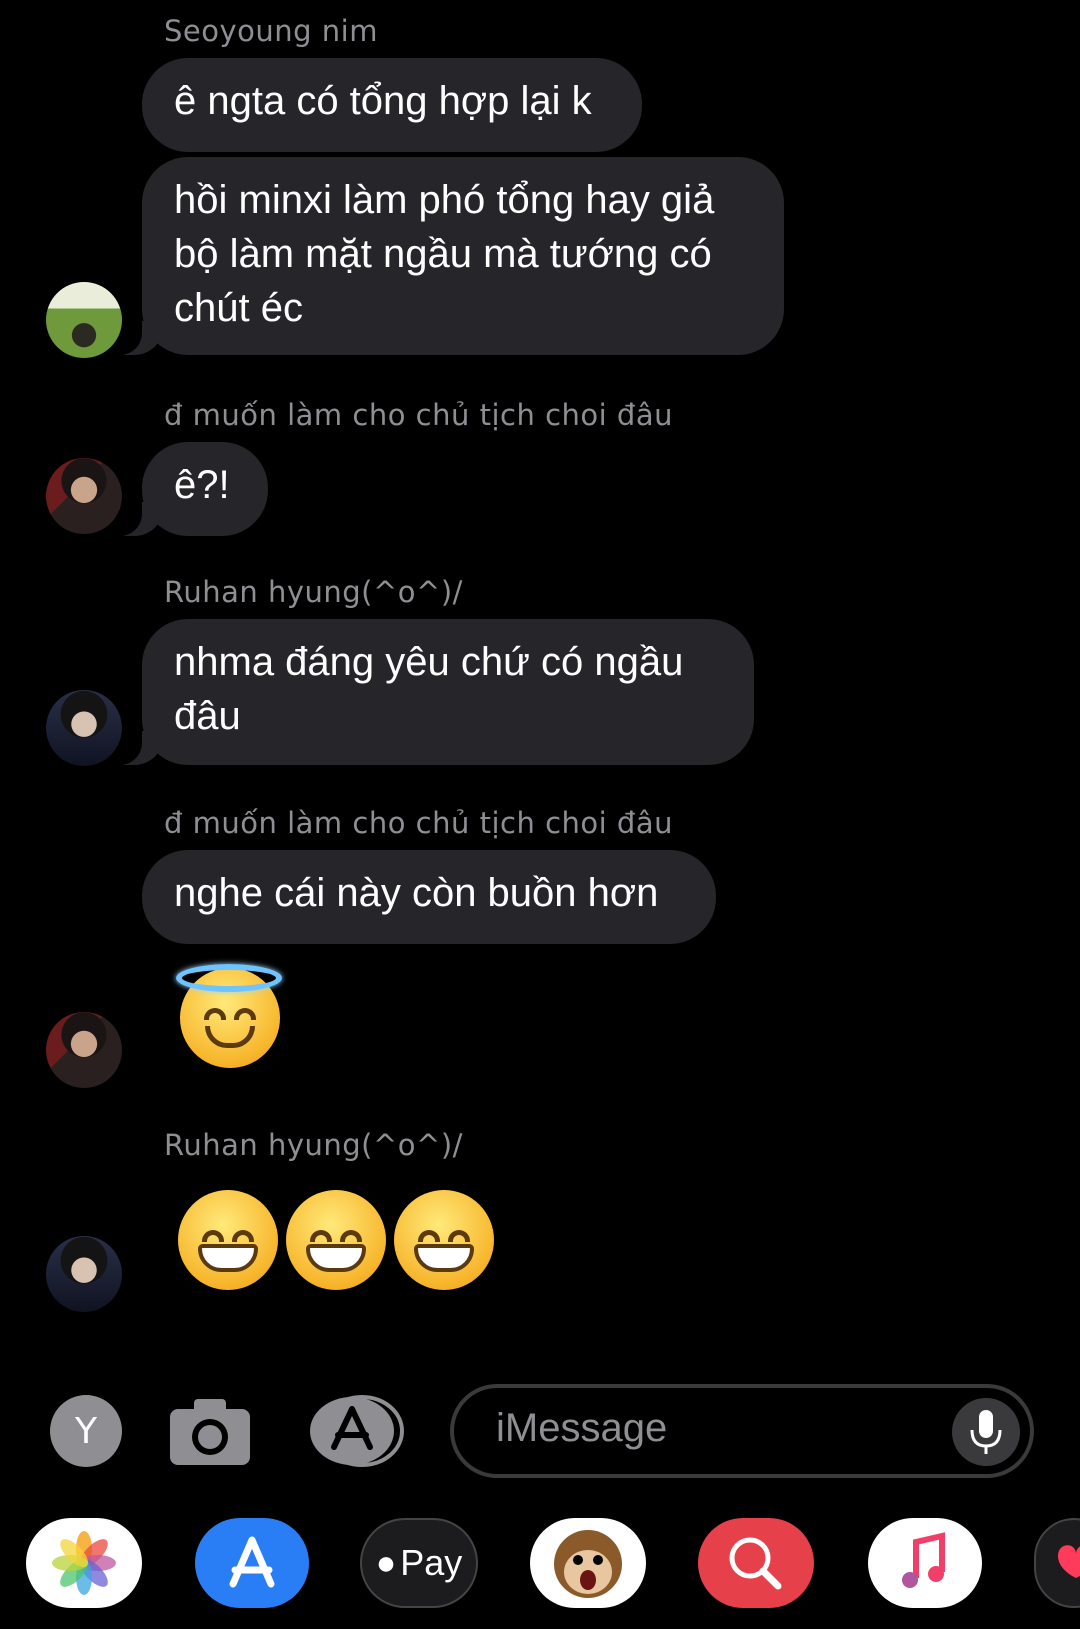 The height and width of the screenshot is (1629, 1080). Describe the element at coordinates (925, 1563) in the screenshot. I see `music-icon` at that location.